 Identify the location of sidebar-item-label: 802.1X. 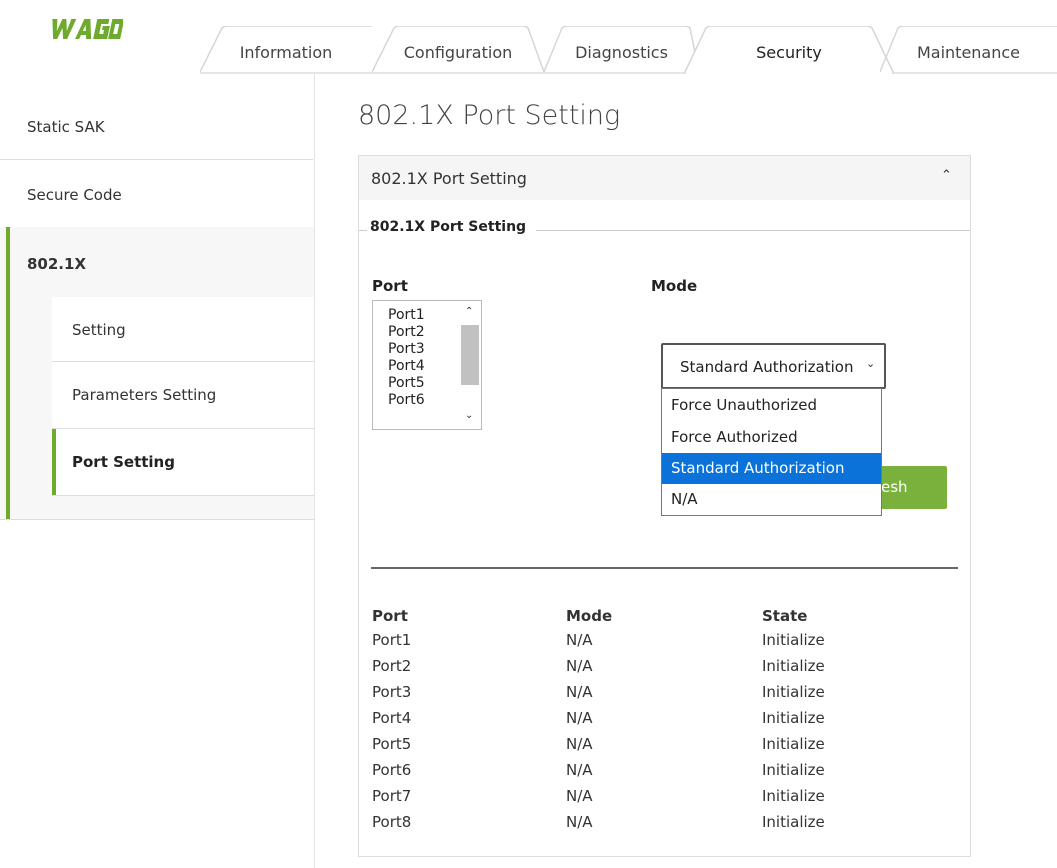
(57, 264).